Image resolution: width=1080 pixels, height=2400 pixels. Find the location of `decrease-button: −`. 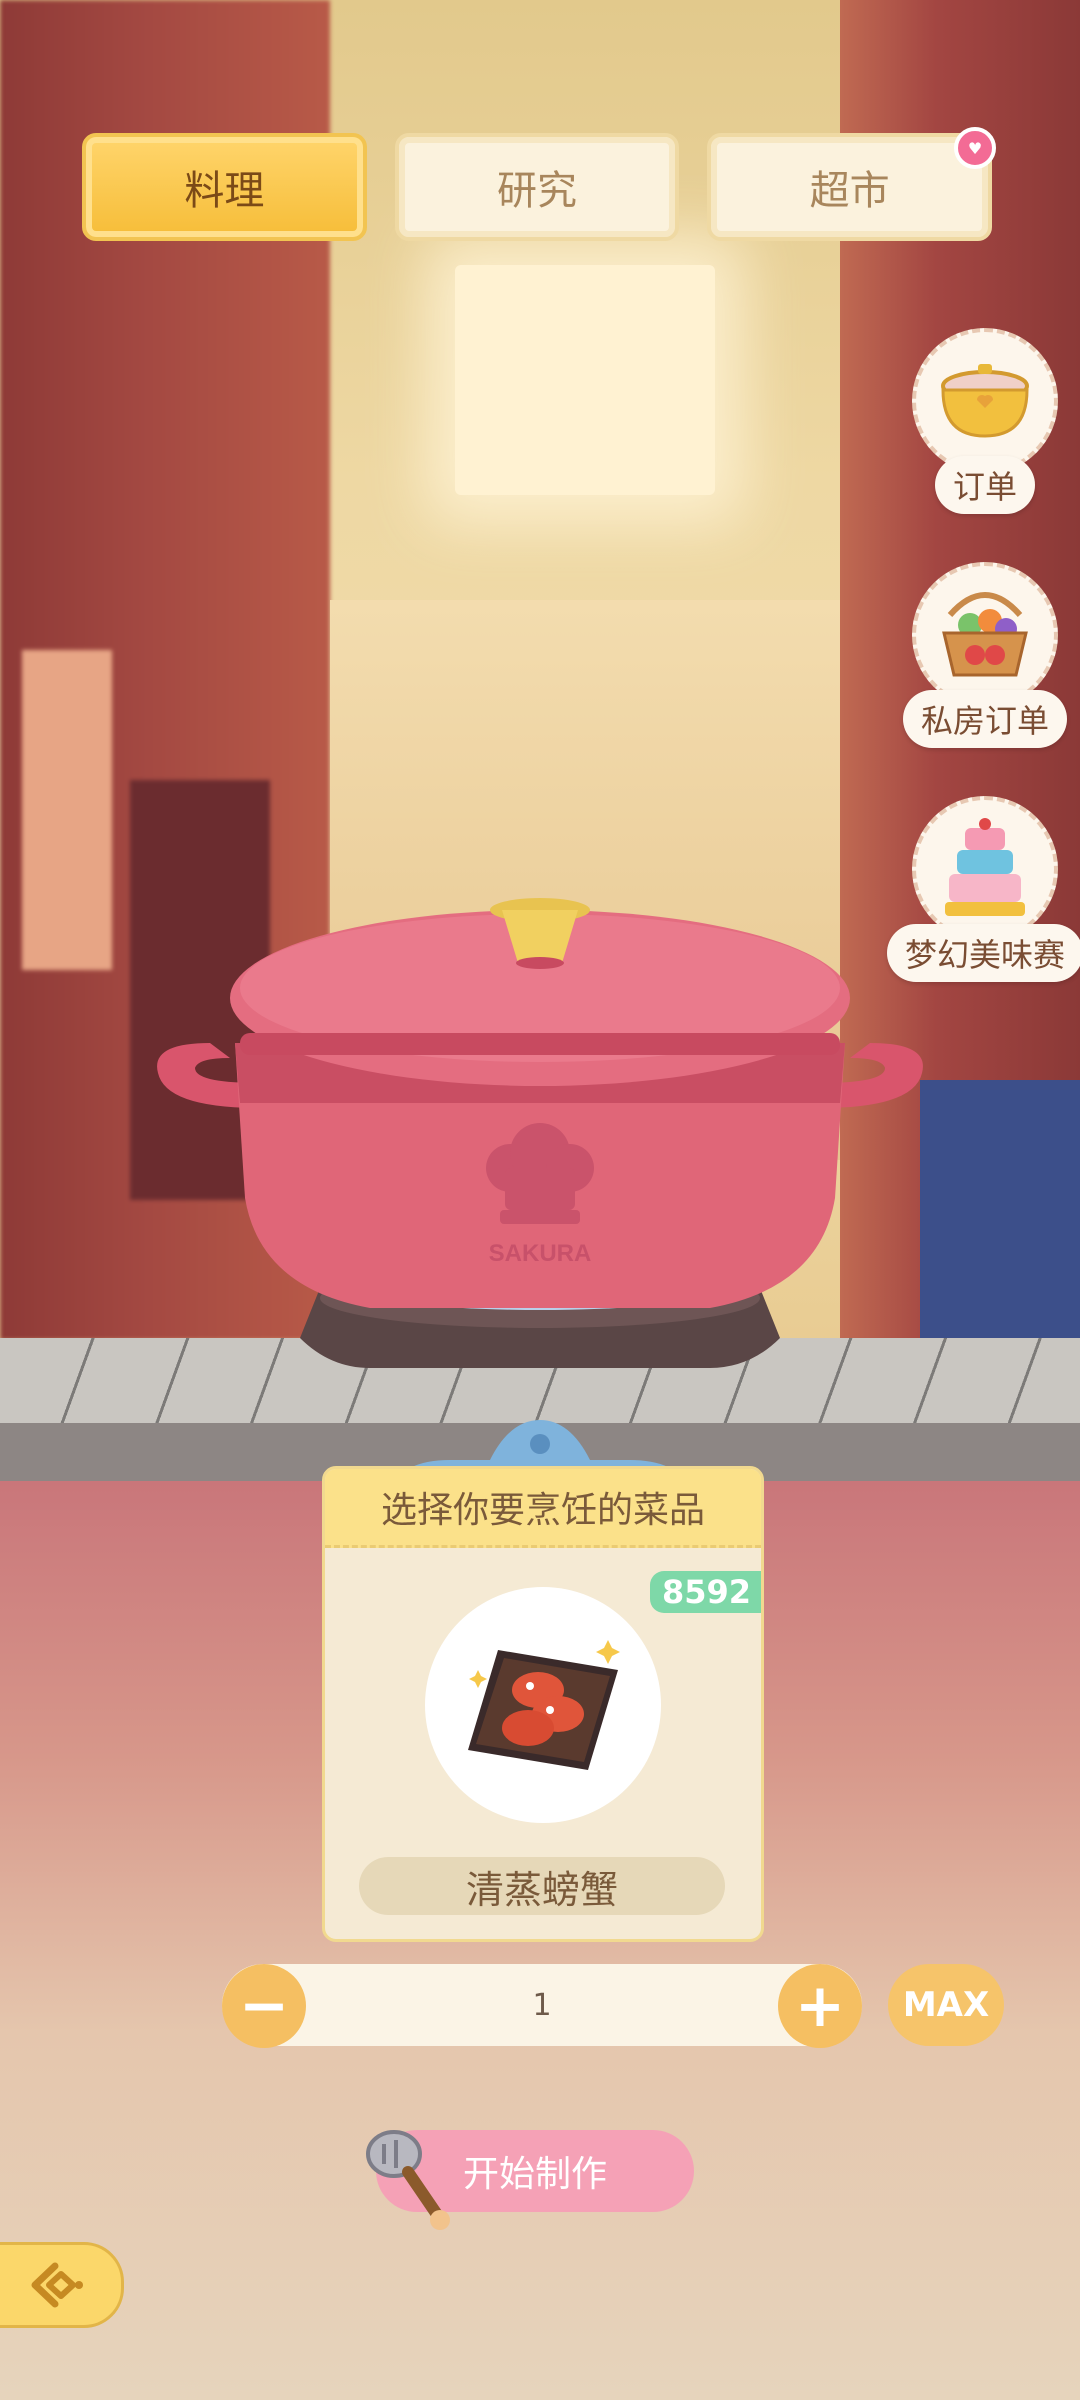

decrease-button: − is located at coordinates (264, 2006).